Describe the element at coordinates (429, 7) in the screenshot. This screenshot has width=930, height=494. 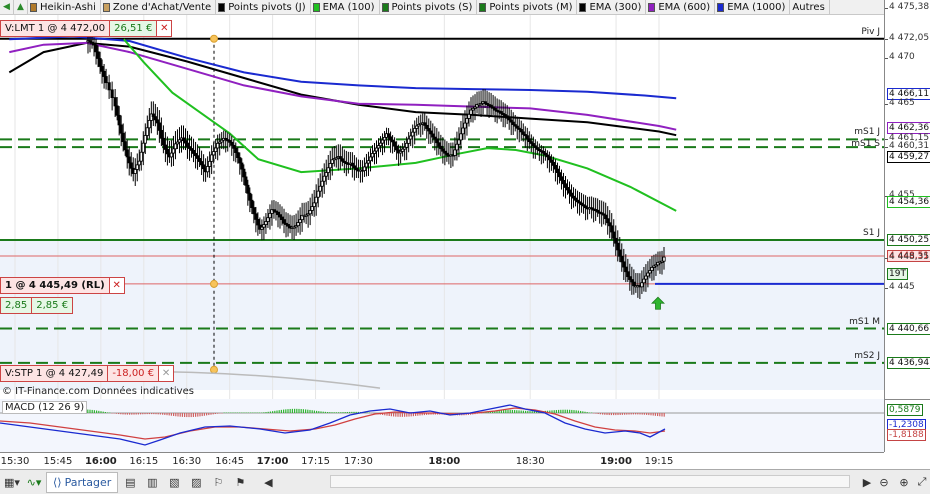
I see `legend-item: Points pivots (S)` at that location.